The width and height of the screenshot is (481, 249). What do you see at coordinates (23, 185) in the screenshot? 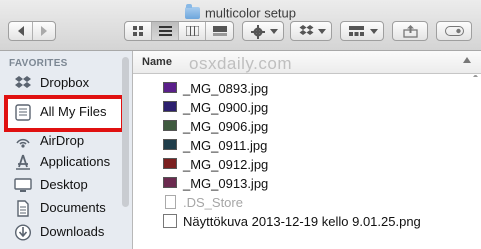
I see `desktop-icon` at bounding box center [23, 185].